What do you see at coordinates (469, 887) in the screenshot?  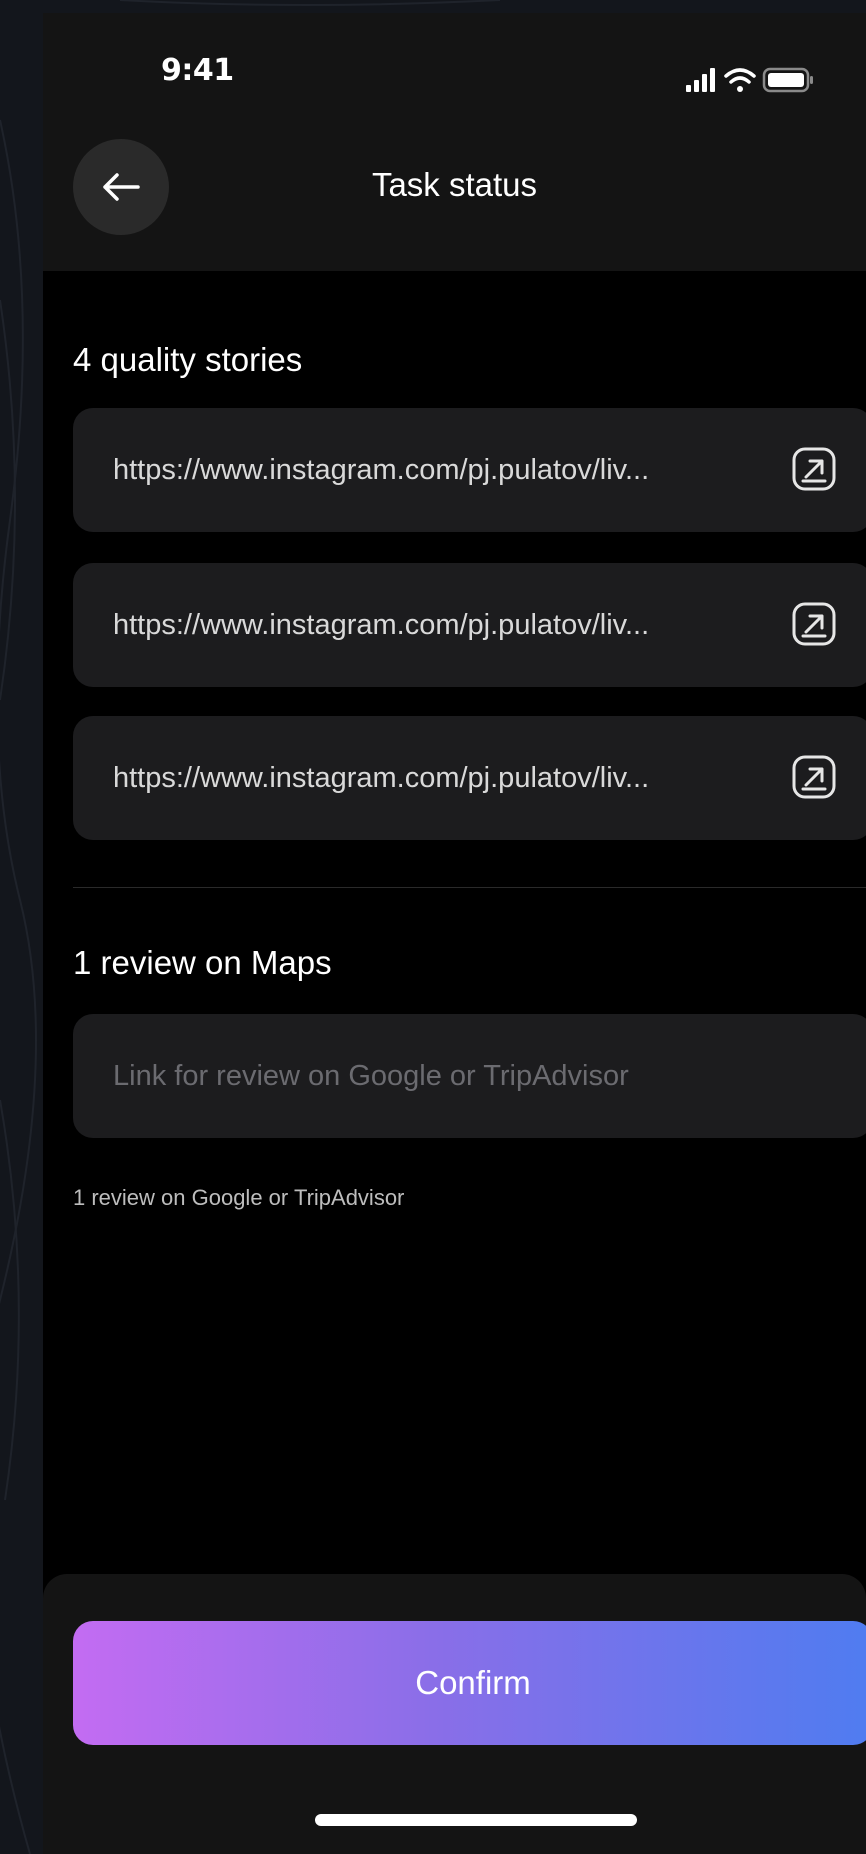 I see `section-divider` at bounding box center [469, 887].